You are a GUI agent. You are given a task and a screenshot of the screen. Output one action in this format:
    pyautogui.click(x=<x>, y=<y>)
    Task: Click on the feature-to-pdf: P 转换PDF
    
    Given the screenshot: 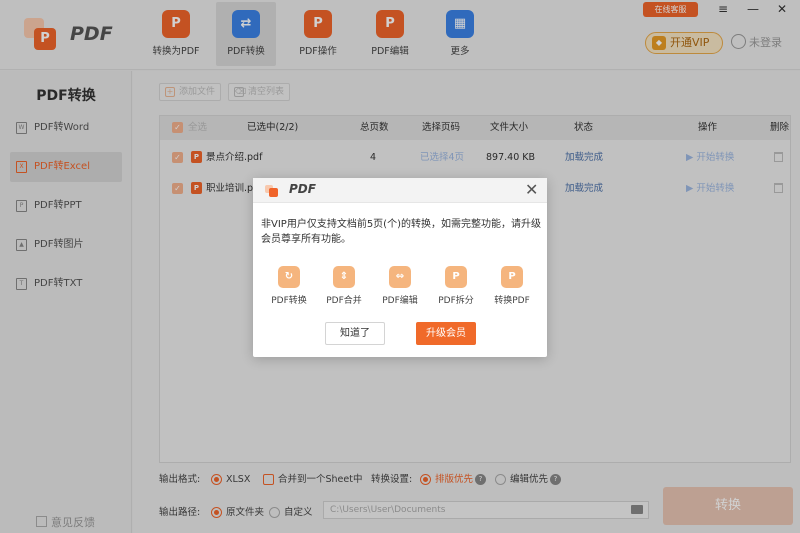 What is the action you would take?
    pyautogui.click(x=512, y=286)
    